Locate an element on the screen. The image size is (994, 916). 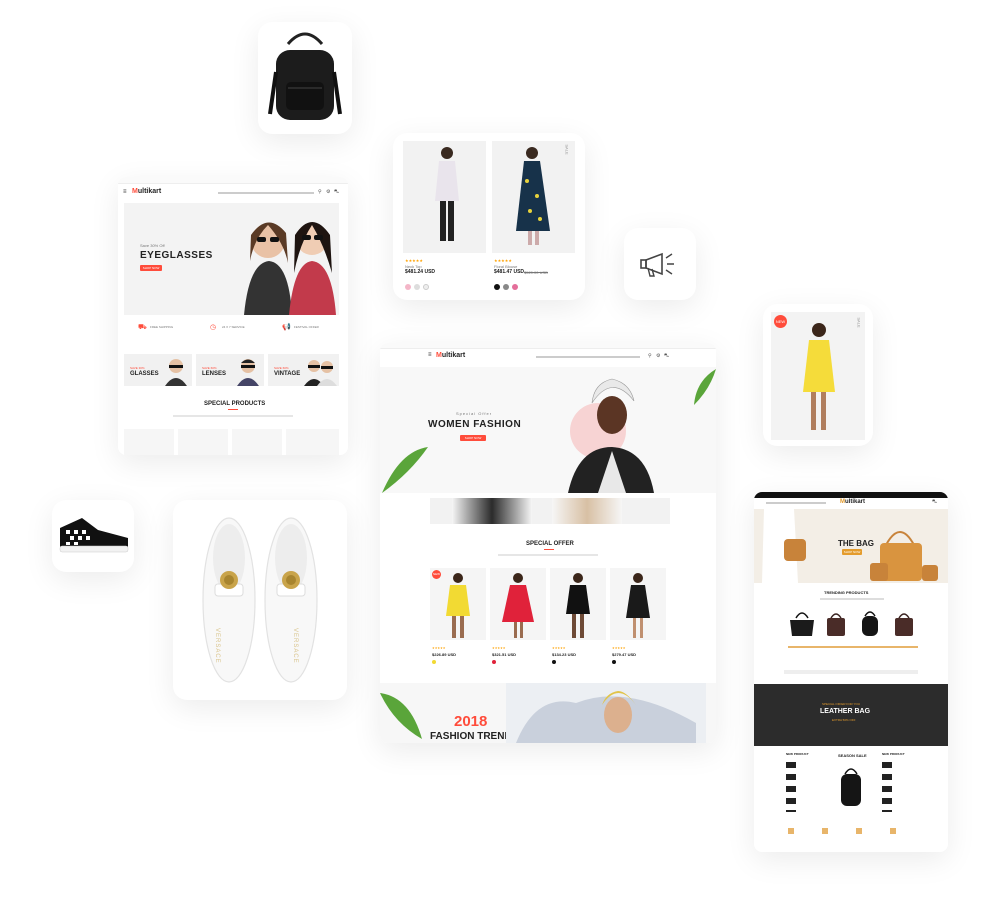
promo-prefix: SPECIAL OFFER FOR YOU is located at coordinates (841, 704).